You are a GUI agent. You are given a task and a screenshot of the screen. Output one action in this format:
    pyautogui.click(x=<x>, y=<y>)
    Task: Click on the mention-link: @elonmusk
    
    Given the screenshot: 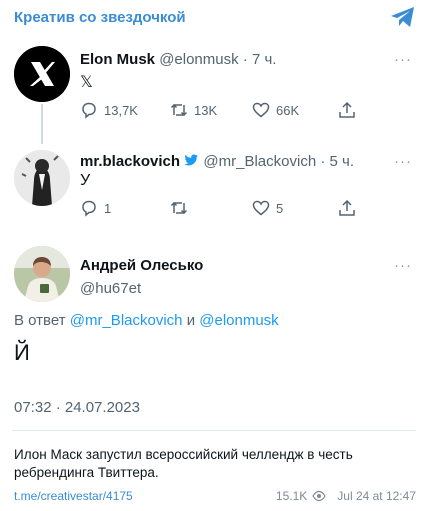 What is the action you would take?
    pyautogui.click(x=238, y=320)
    